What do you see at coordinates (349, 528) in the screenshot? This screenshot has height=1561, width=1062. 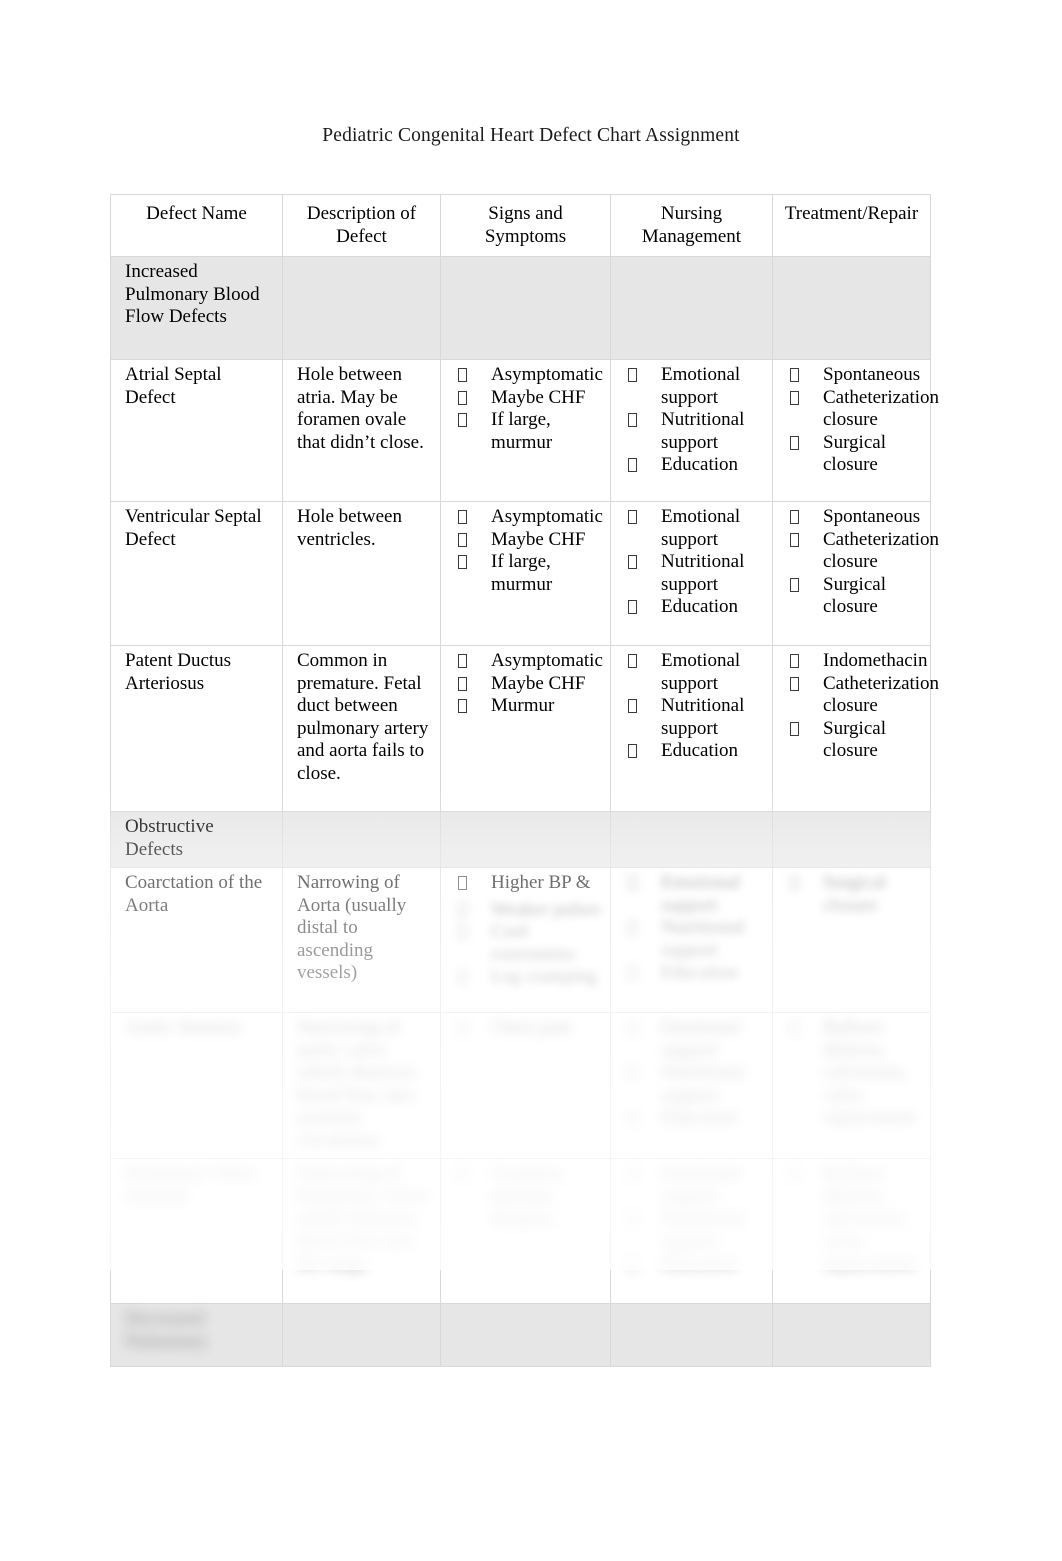 I see `description-text: Hole between ventricles.` at bounding box center [349, 528].